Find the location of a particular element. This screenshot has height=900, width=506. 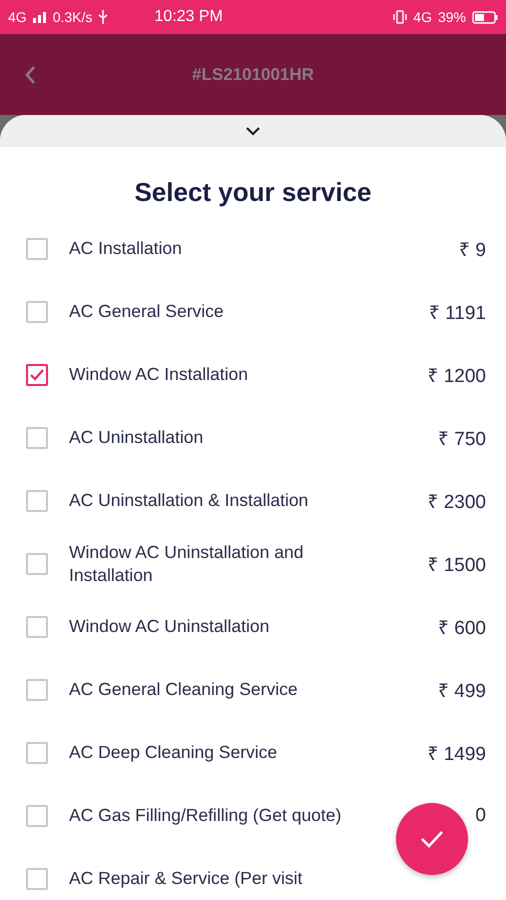

service-name: AC Gas Filling/Refilling (Get quote) is located at coordinates (205, 815).